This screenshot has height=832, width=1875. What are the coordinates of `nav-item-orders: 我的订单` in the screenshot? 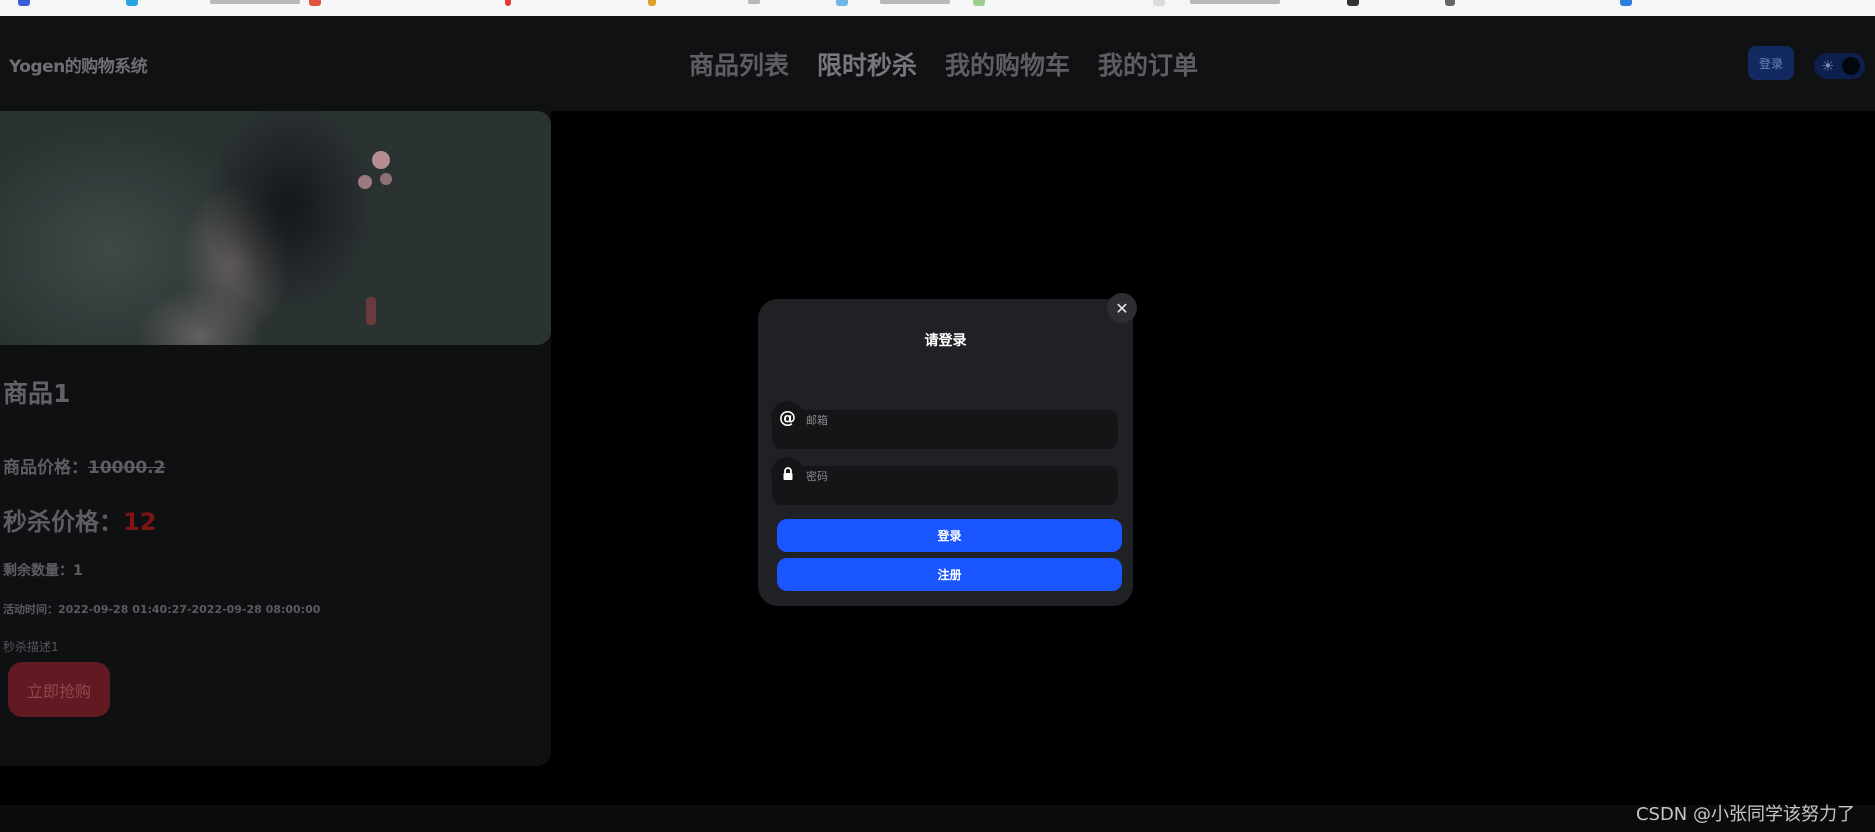 It's located at (1148, 64).